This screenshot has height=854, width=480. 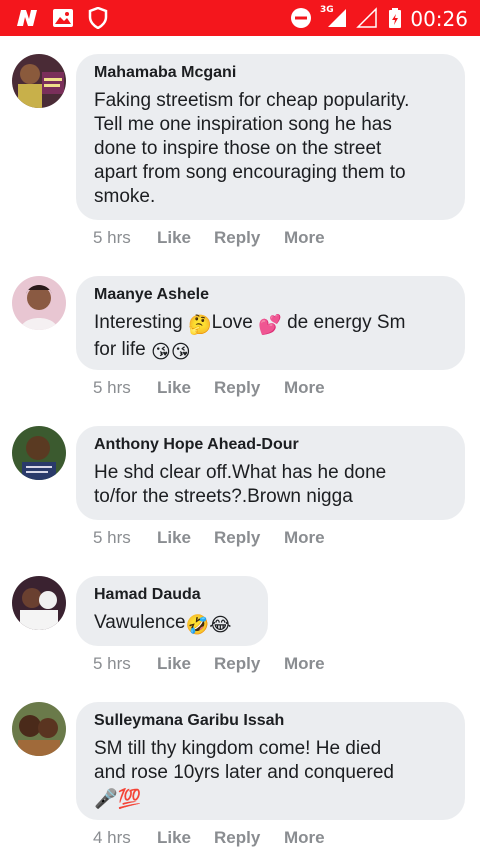 I want to click on comment-text: Vawulence🤣😂, so click(x=172, y=624).